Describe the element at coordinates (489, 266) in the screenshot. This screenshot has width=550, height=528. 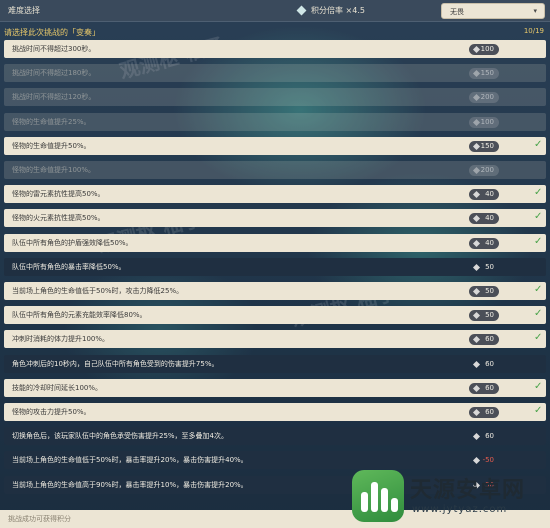
I see `points-value: 50` at that location.